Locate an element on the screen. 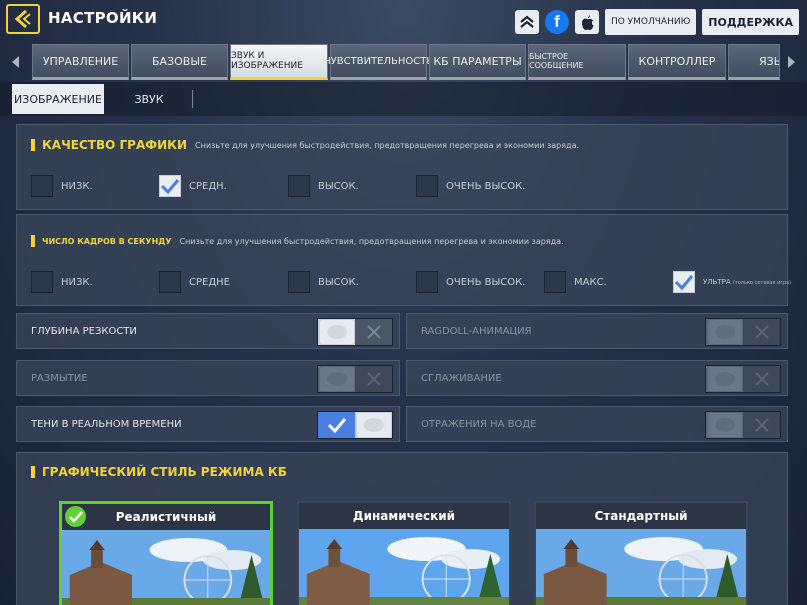 This screenshot has height=605, width=807. fps-option-very-high: ОЧЕНЬ ВЫСОК. is located at coordinates (470, 282).